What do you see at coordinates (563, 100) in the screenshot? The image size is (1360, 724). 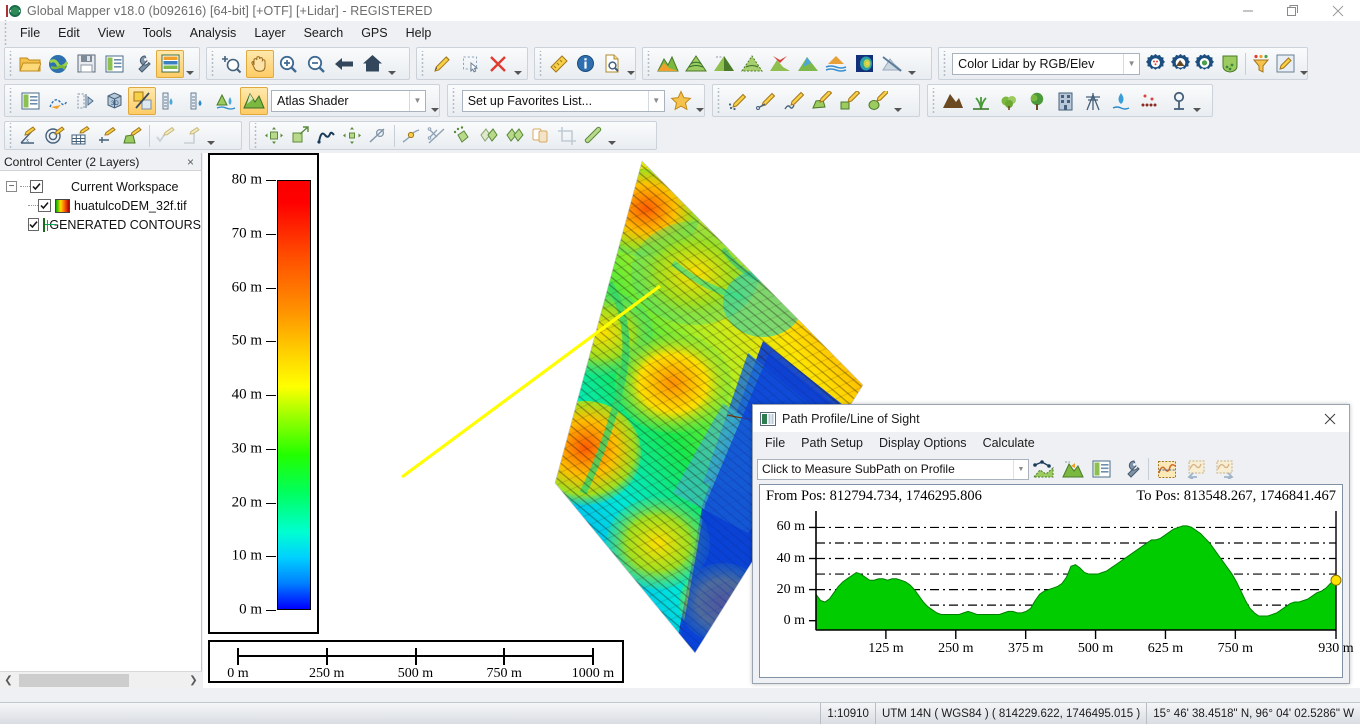 I see `favorites-combo: Set up Favorites List... ▼` at bounding box center [563, 100].